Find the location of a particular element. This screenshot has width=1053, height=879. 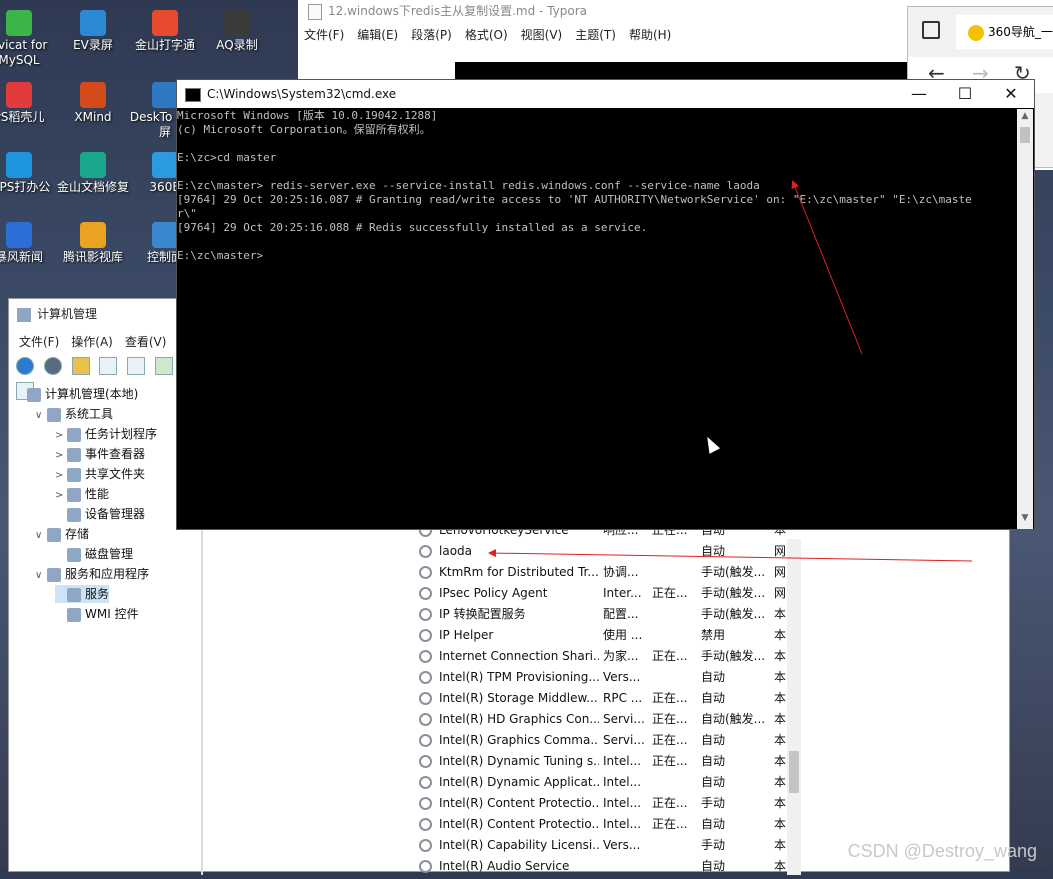

annotation-arrow-cmd is located at coordinates (827, 267).